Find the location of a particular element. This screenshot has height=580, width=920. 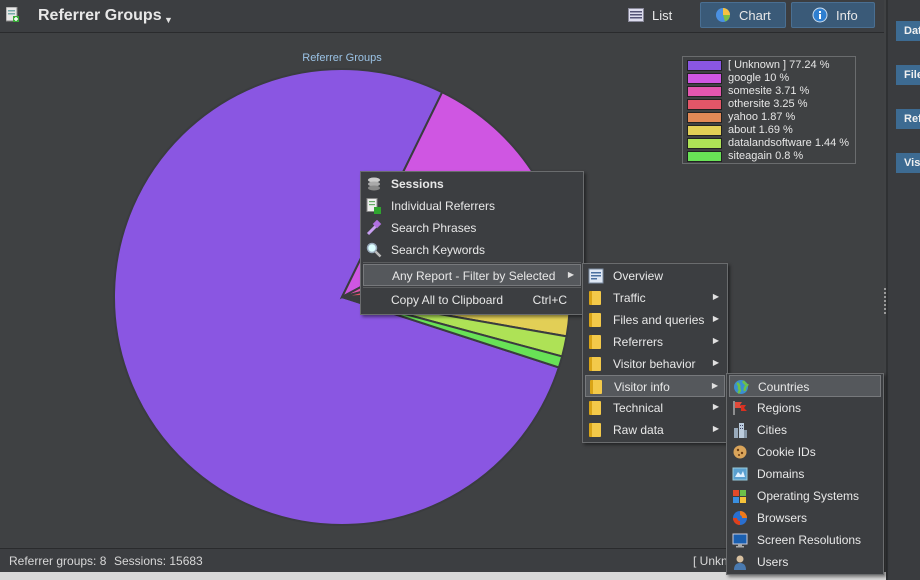

menu-item-cookie-ids: Cookie IDs is located at coordinates (805, 452).